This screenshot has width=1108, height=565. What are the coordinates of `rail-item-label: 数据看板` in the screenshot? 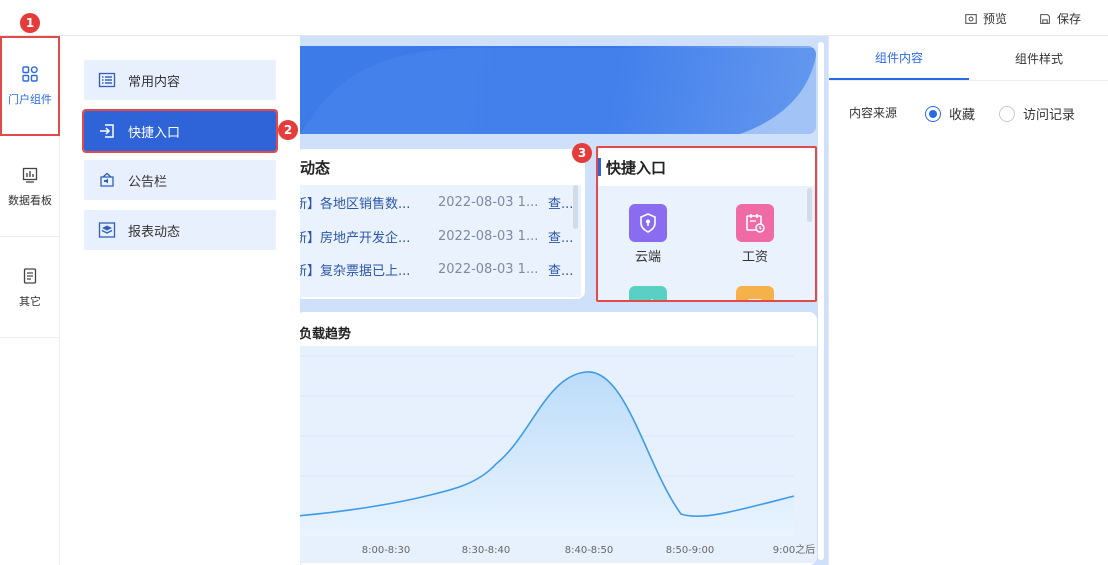 It's located at (30, 200).